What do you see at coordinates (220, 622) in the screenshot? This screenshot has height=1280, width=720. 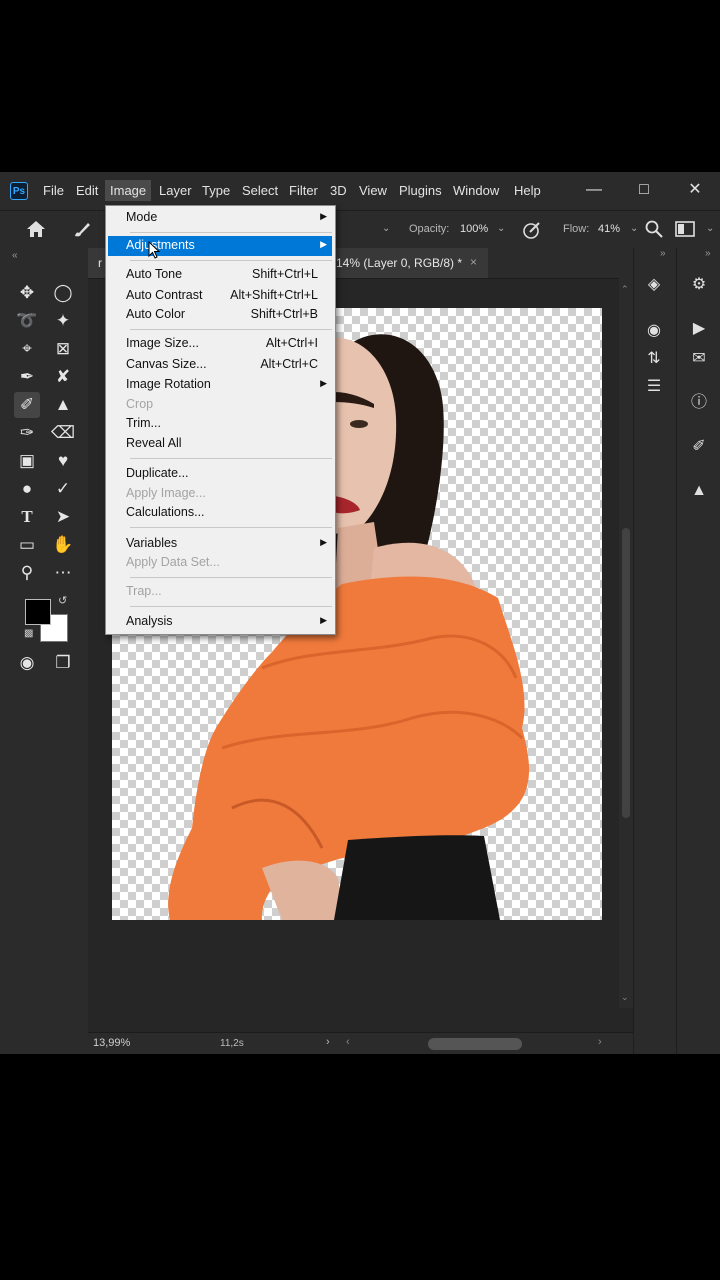 I see `menu-item-analysis: Analysis ▶` at bounding box center [220, 622].